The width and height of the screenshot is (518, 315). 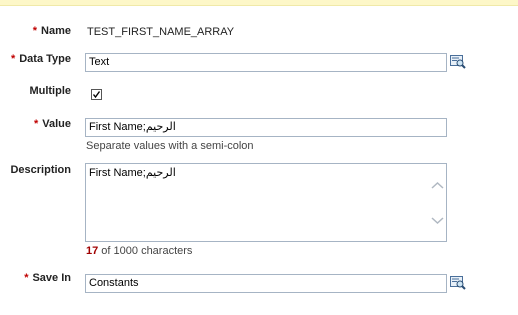 I want to click on description-text: First Name;الرحيم, so click(x=132, y=173).